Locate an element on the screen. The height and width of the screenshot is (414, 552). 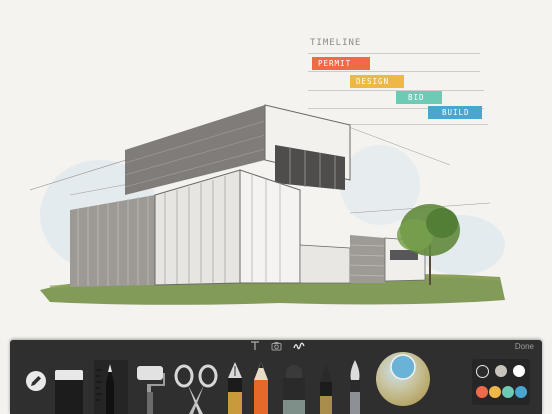
camera-icon is located at coordinates (276, 346).